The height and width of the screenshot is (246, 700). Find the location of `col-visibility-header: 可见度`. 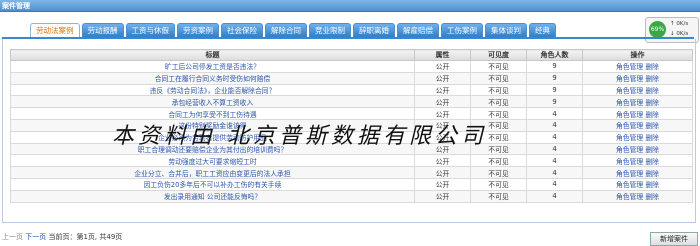

col-visibility-header: 可见度 is located at coordinates (498, 55).